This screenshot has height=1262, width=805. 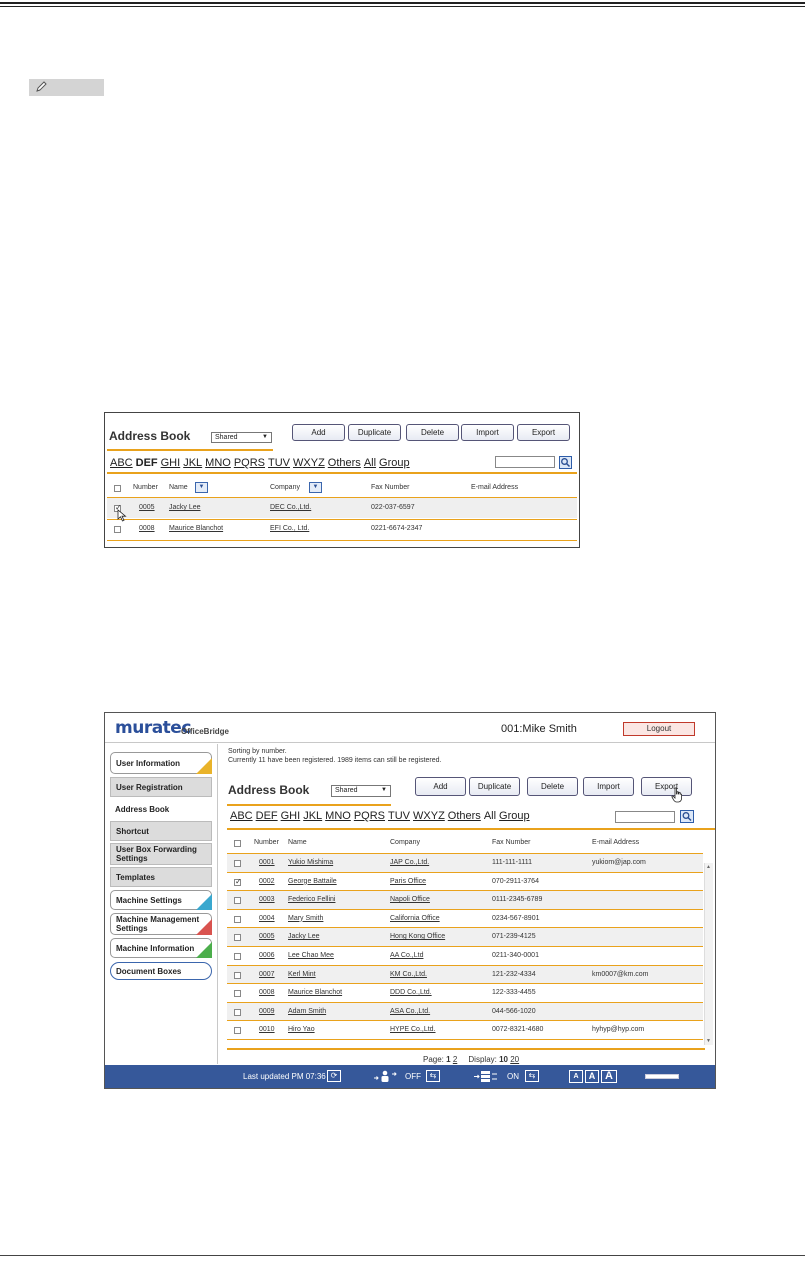 What do you see at coordinates (659, 729) in the screenshot?
I see `logout-button: Logout` at bounding box center [659, 729].